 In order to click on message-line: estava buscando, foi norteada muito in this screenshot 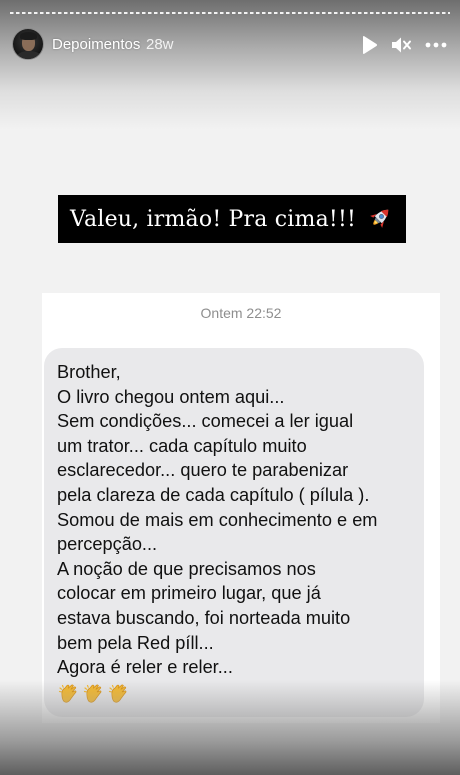, I will do `click(204, 617)`.